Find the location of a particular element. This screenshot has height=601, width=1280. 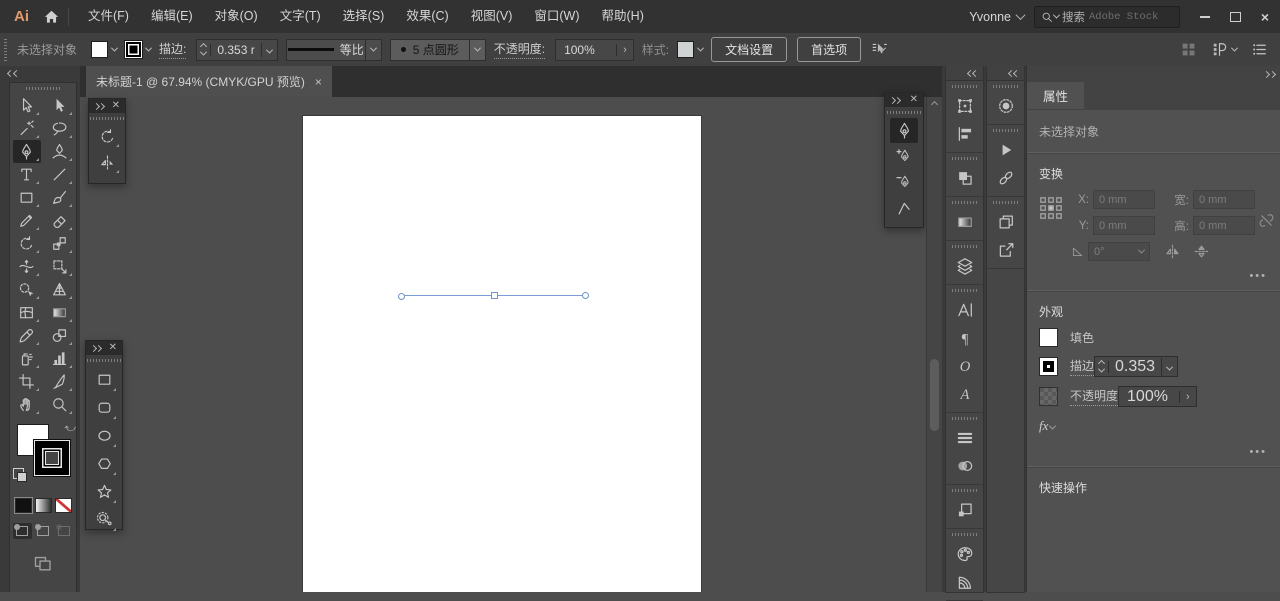

width-tool is located at coordinates (27, 266).